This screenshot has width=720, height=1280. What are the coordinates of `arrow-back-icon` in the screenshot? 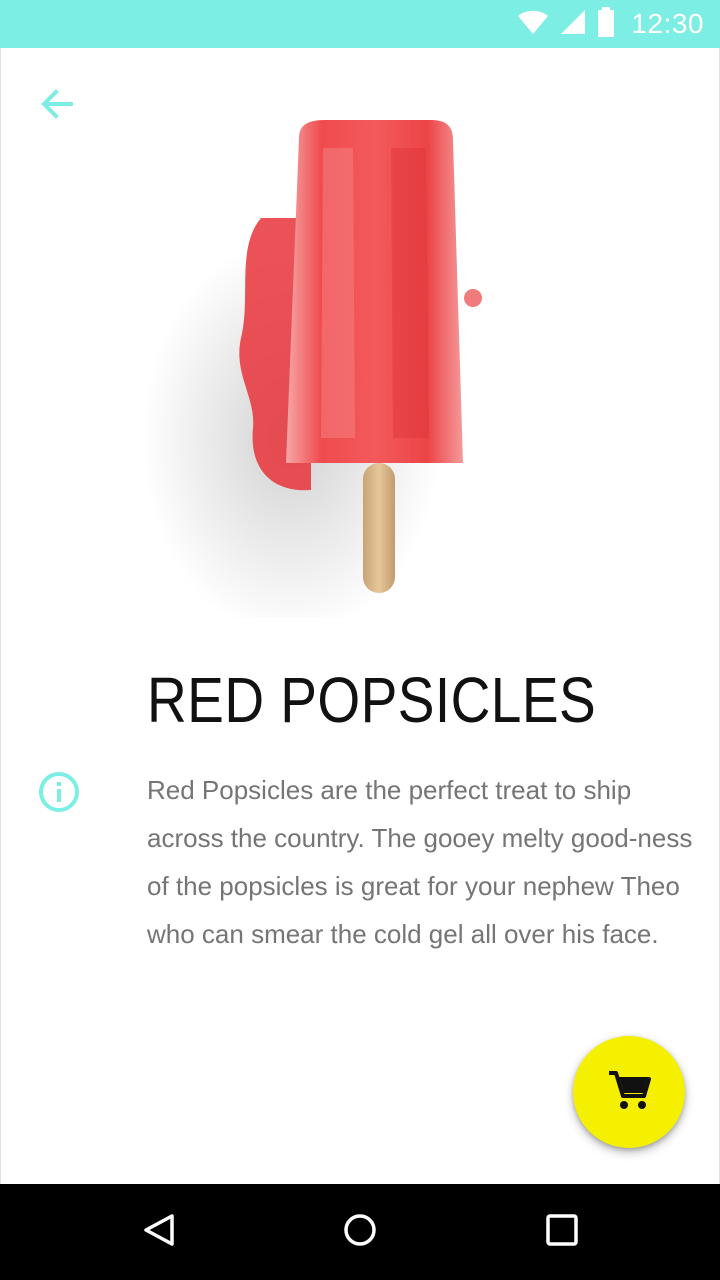 It's located at (57, 106).